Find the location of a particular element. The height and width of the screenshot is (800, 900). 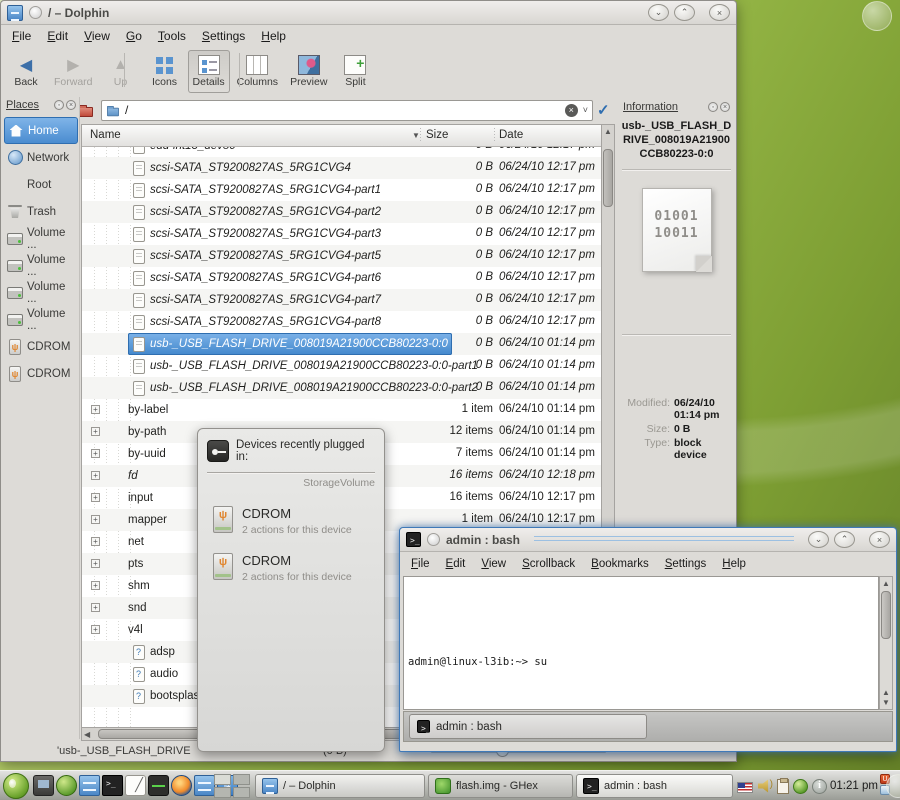

window-menu-button is located at coordinates (35, 12).